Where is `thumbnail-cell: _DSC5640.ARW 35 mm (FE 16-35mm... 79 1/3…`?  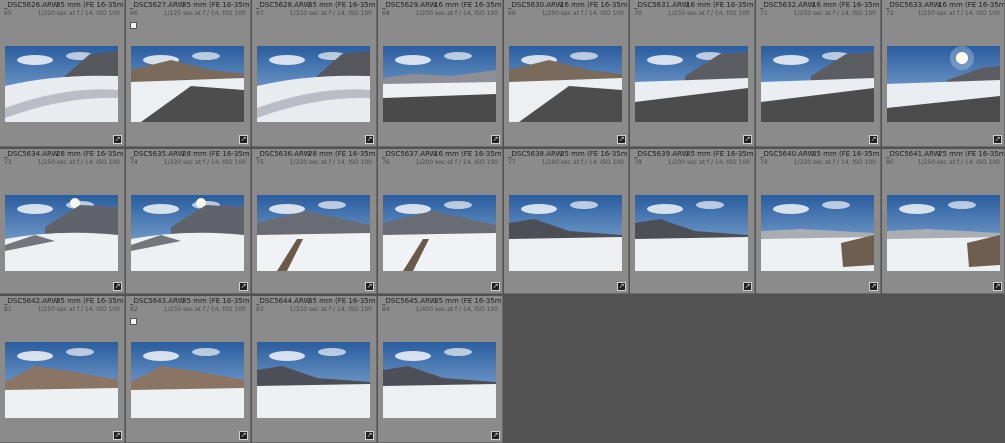
thumbnail-cell: _DSC5640.ARW 35 mm (FE 16-35mm... 79 1/3… is located at coordinates (818, 221).